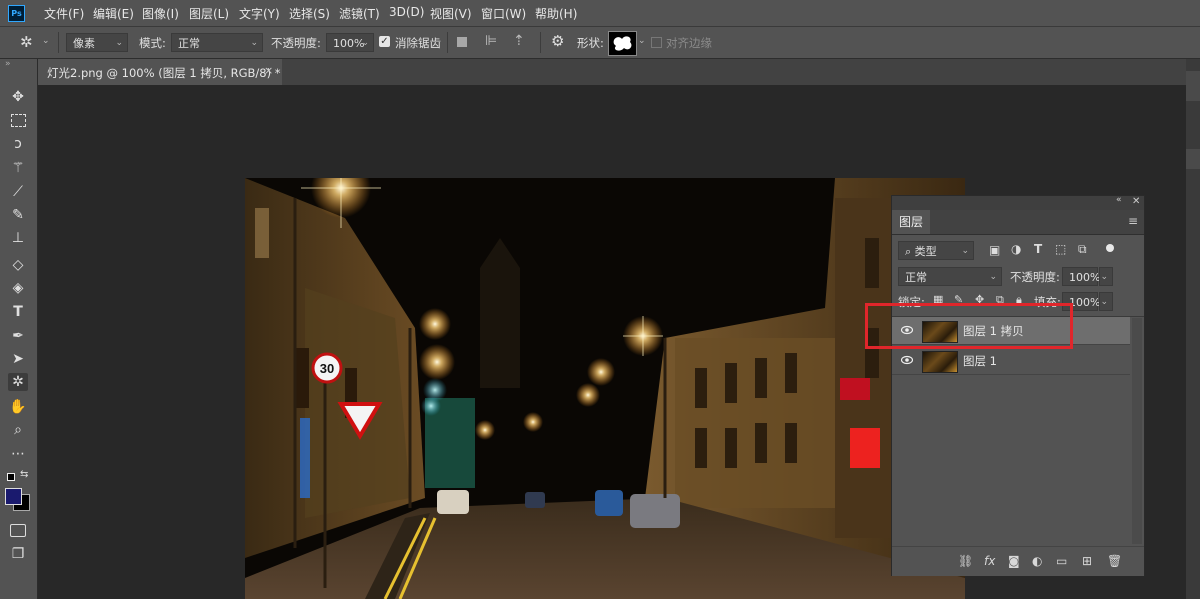 This screenshot has height=599, width=1200. What do you see at coordinates (1014, 561) in the screenshot?
I see `add-mask-icon: ◙` at bounding box center [1014, 561].